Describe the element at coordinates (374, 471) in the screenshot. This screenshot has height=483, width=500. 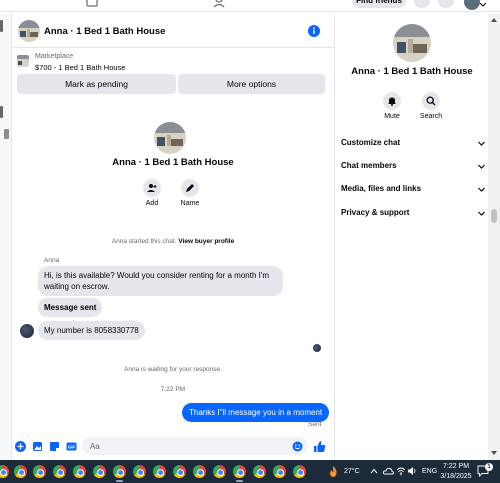
I see `chevron-up-icon` at that location.